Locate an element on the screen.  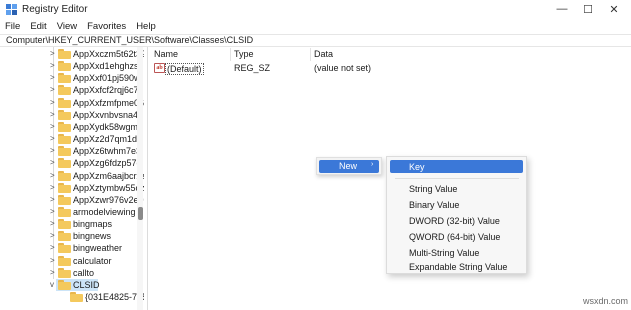
tree-item: > AppXxd1ehghzsv is located at coordinates (71, 66).